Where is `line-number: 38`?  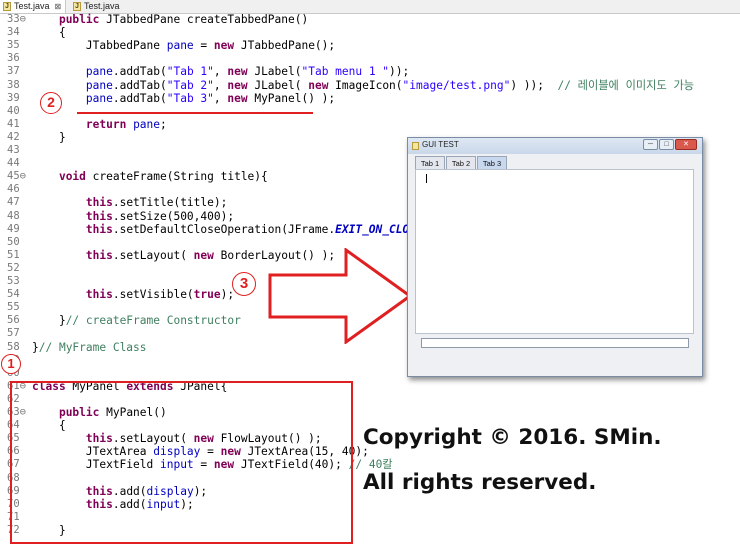
line-number: 38 is located at coordinates (13, 84).